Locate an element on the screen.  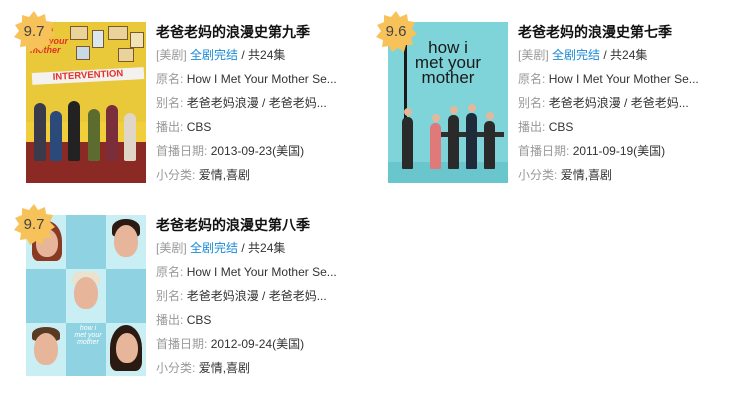
rating-badge: 9.6 is located at coordinates (396, 32).